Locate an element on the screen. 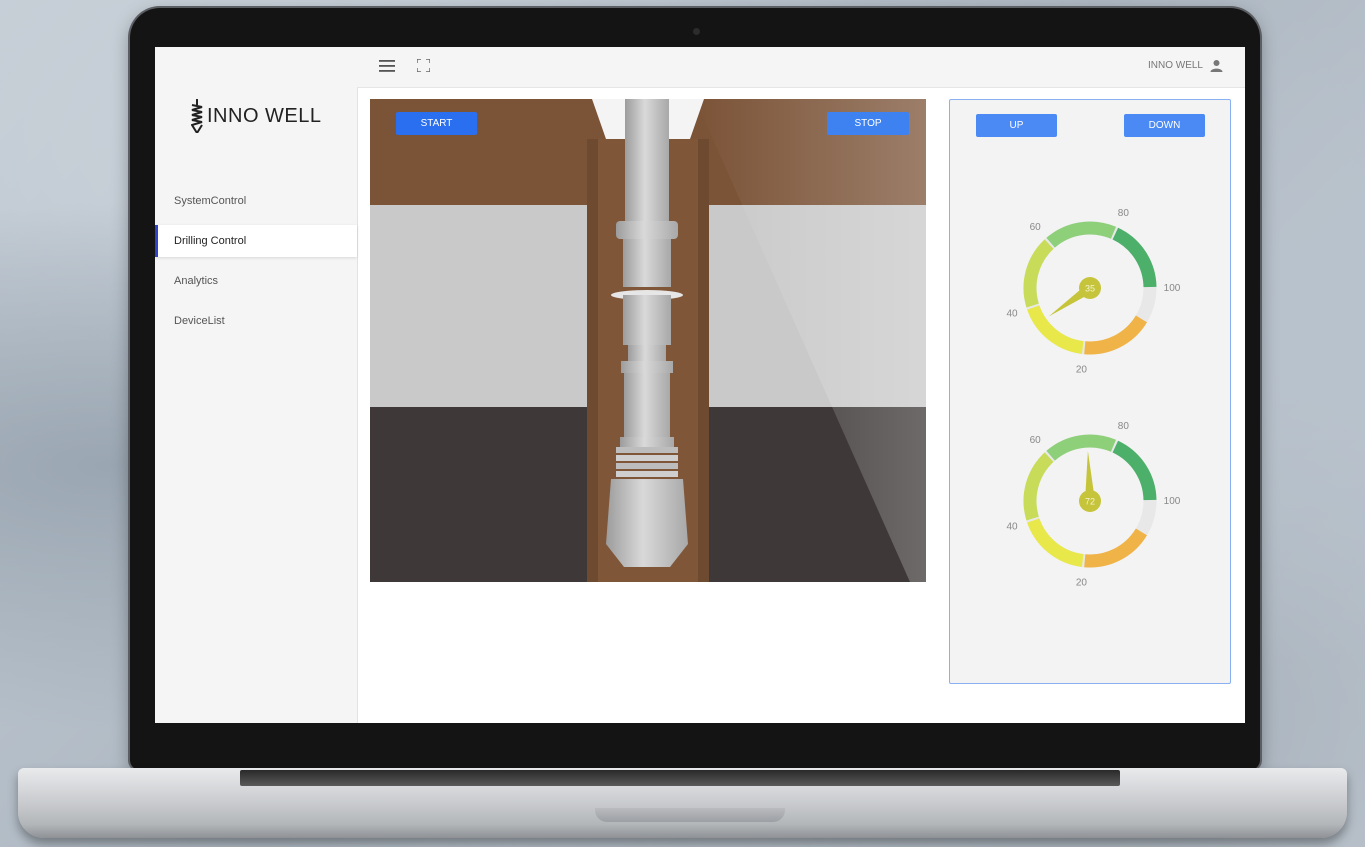 The image size is (1365, 847). brand-name: INNO WELL is located at coordinates (264, 115).